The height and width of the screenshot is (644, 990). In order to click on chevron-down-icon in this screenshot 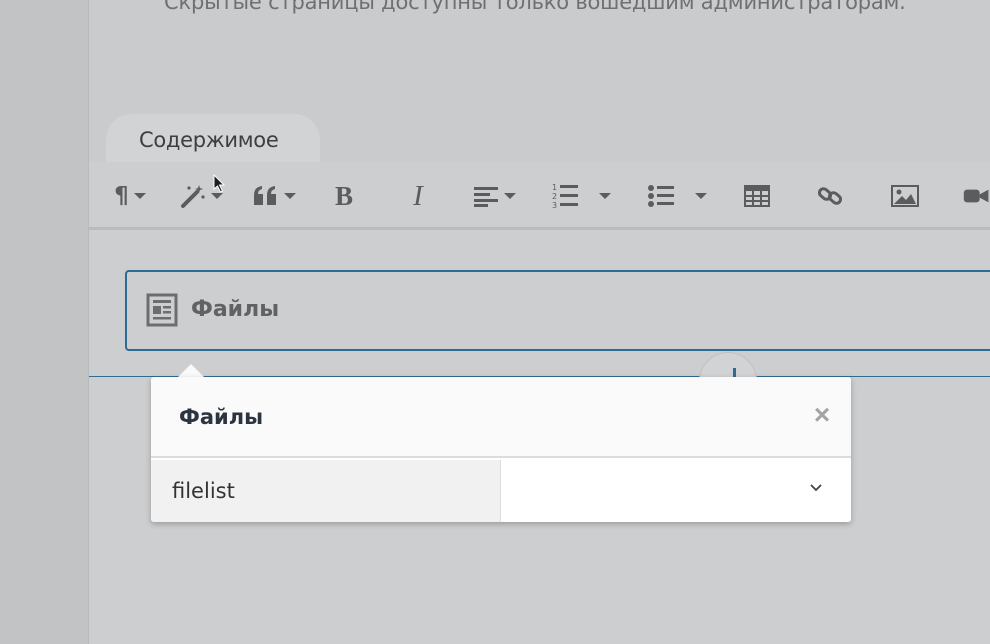, I will do `click(816, 488)`.